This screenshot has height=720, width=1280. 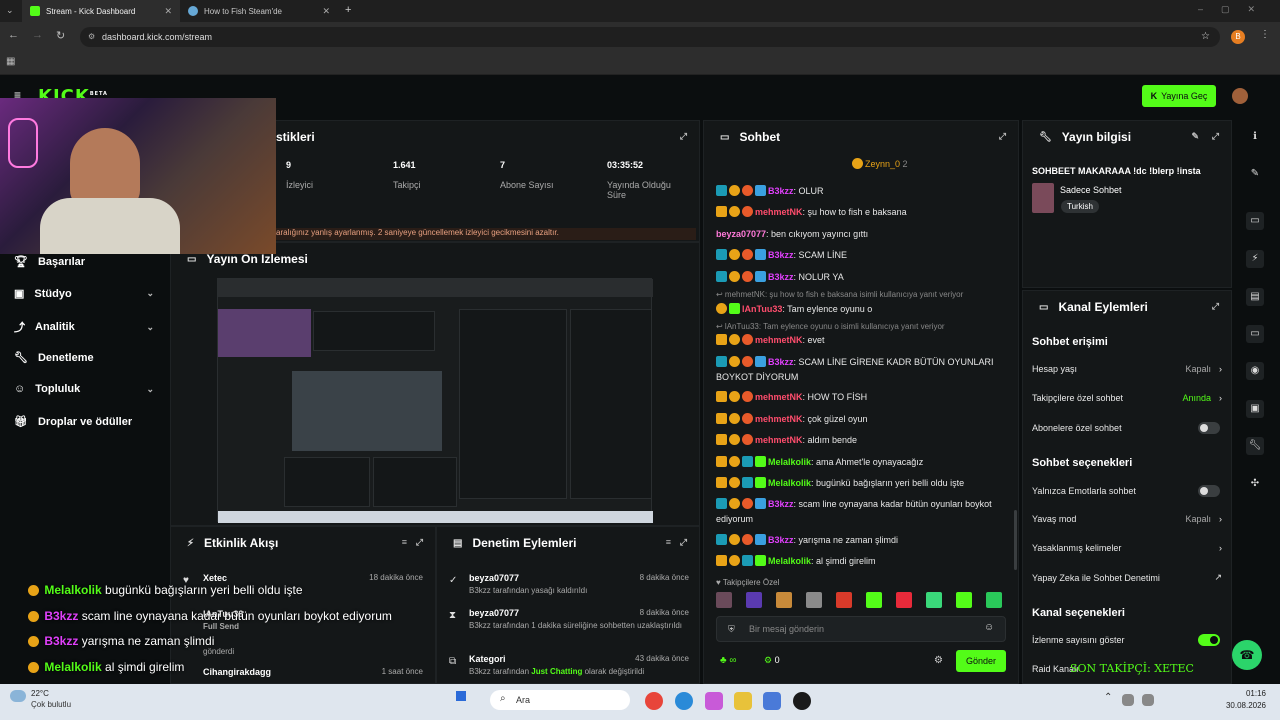 What do you see at coordinates (1209, 491) in the screenshot?
I see `emote-only-toggle` at bounding box center [1209, 491].